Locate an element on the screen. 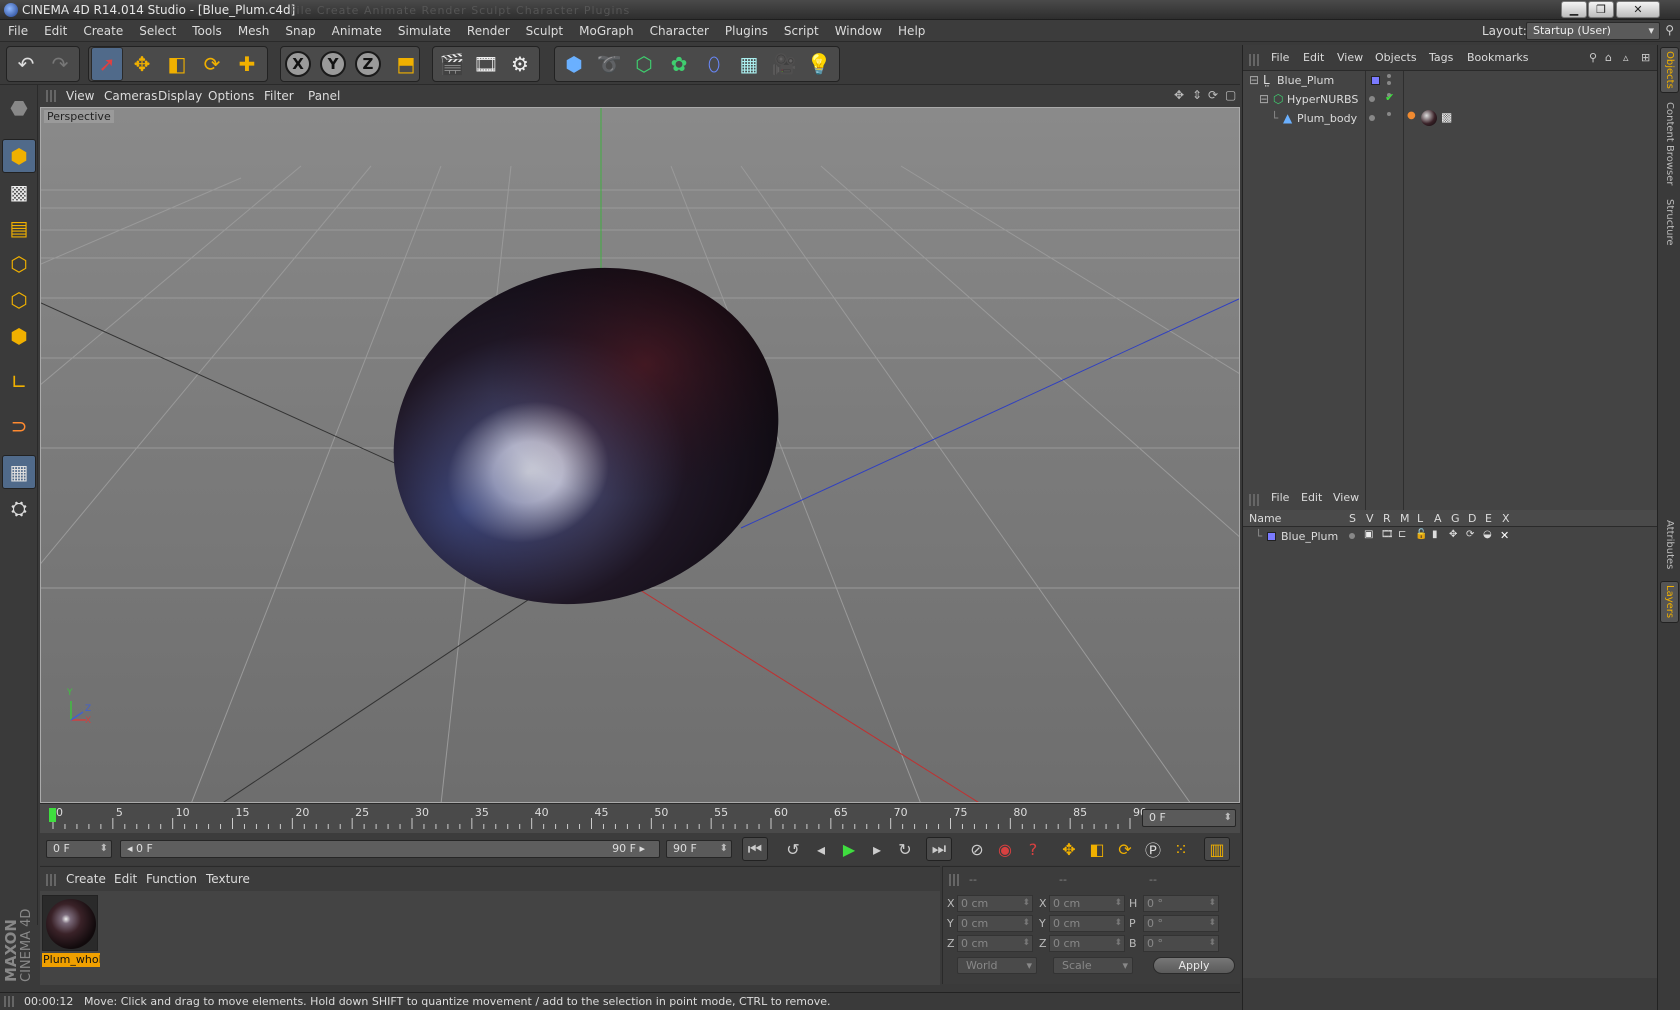 The image size is (1680, 1010). deformer-object-icon: ⬯ is located at coordinates (714, 64).